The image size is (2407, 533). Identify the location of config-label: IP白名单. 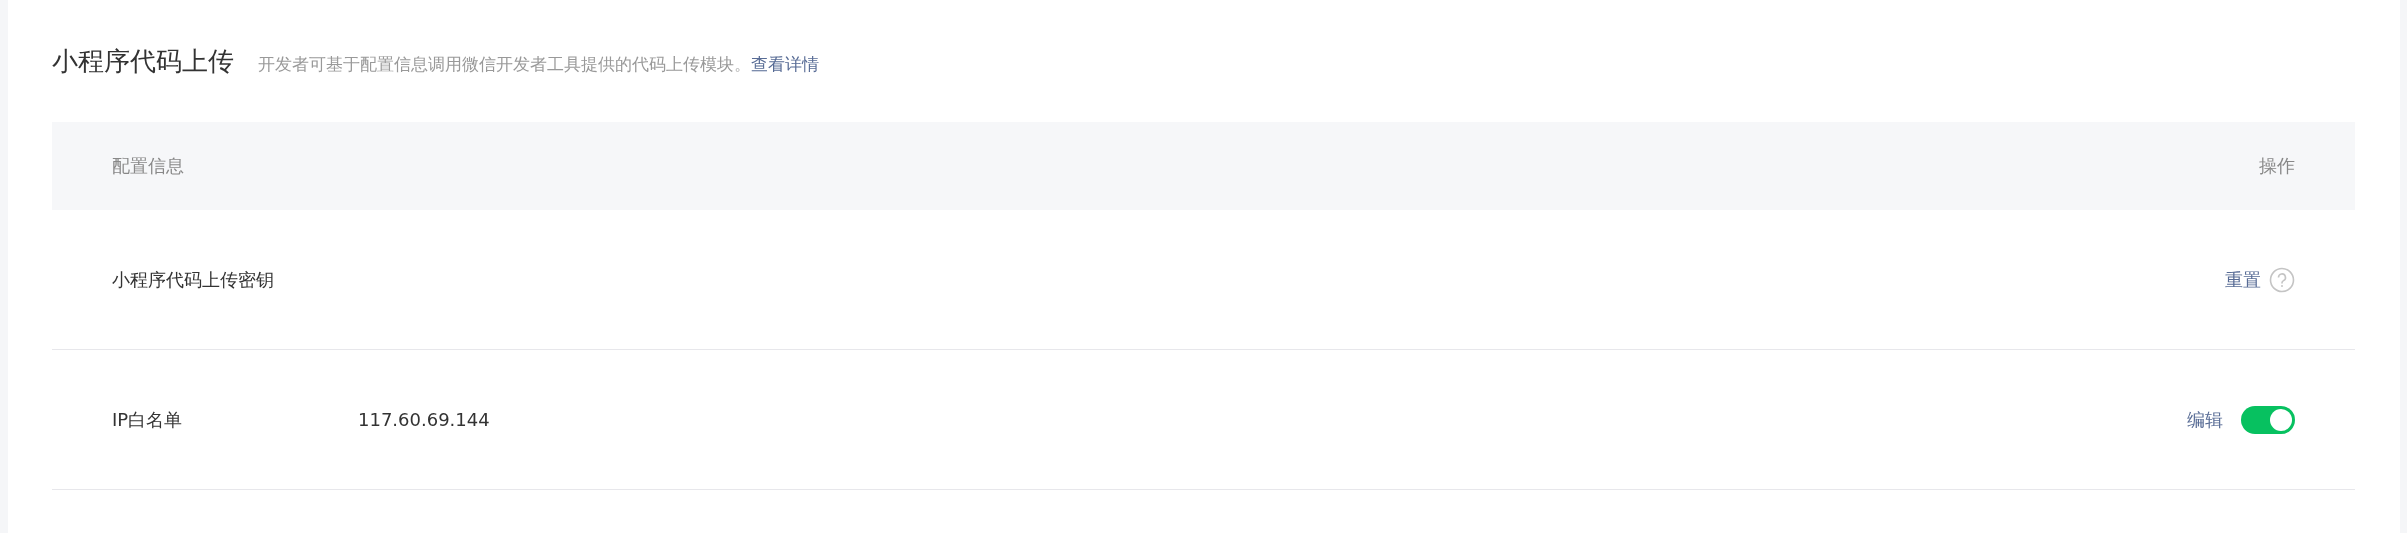
(148, 419).